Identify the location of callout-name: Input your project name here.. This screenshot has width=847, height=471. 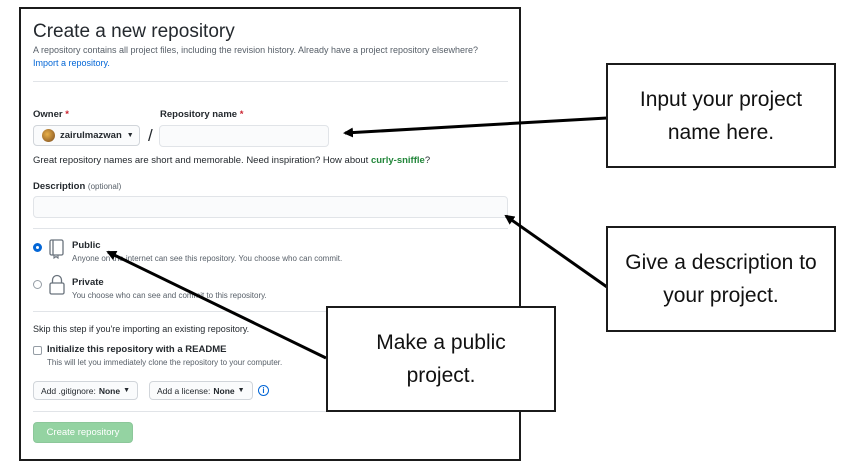
(721, 115).